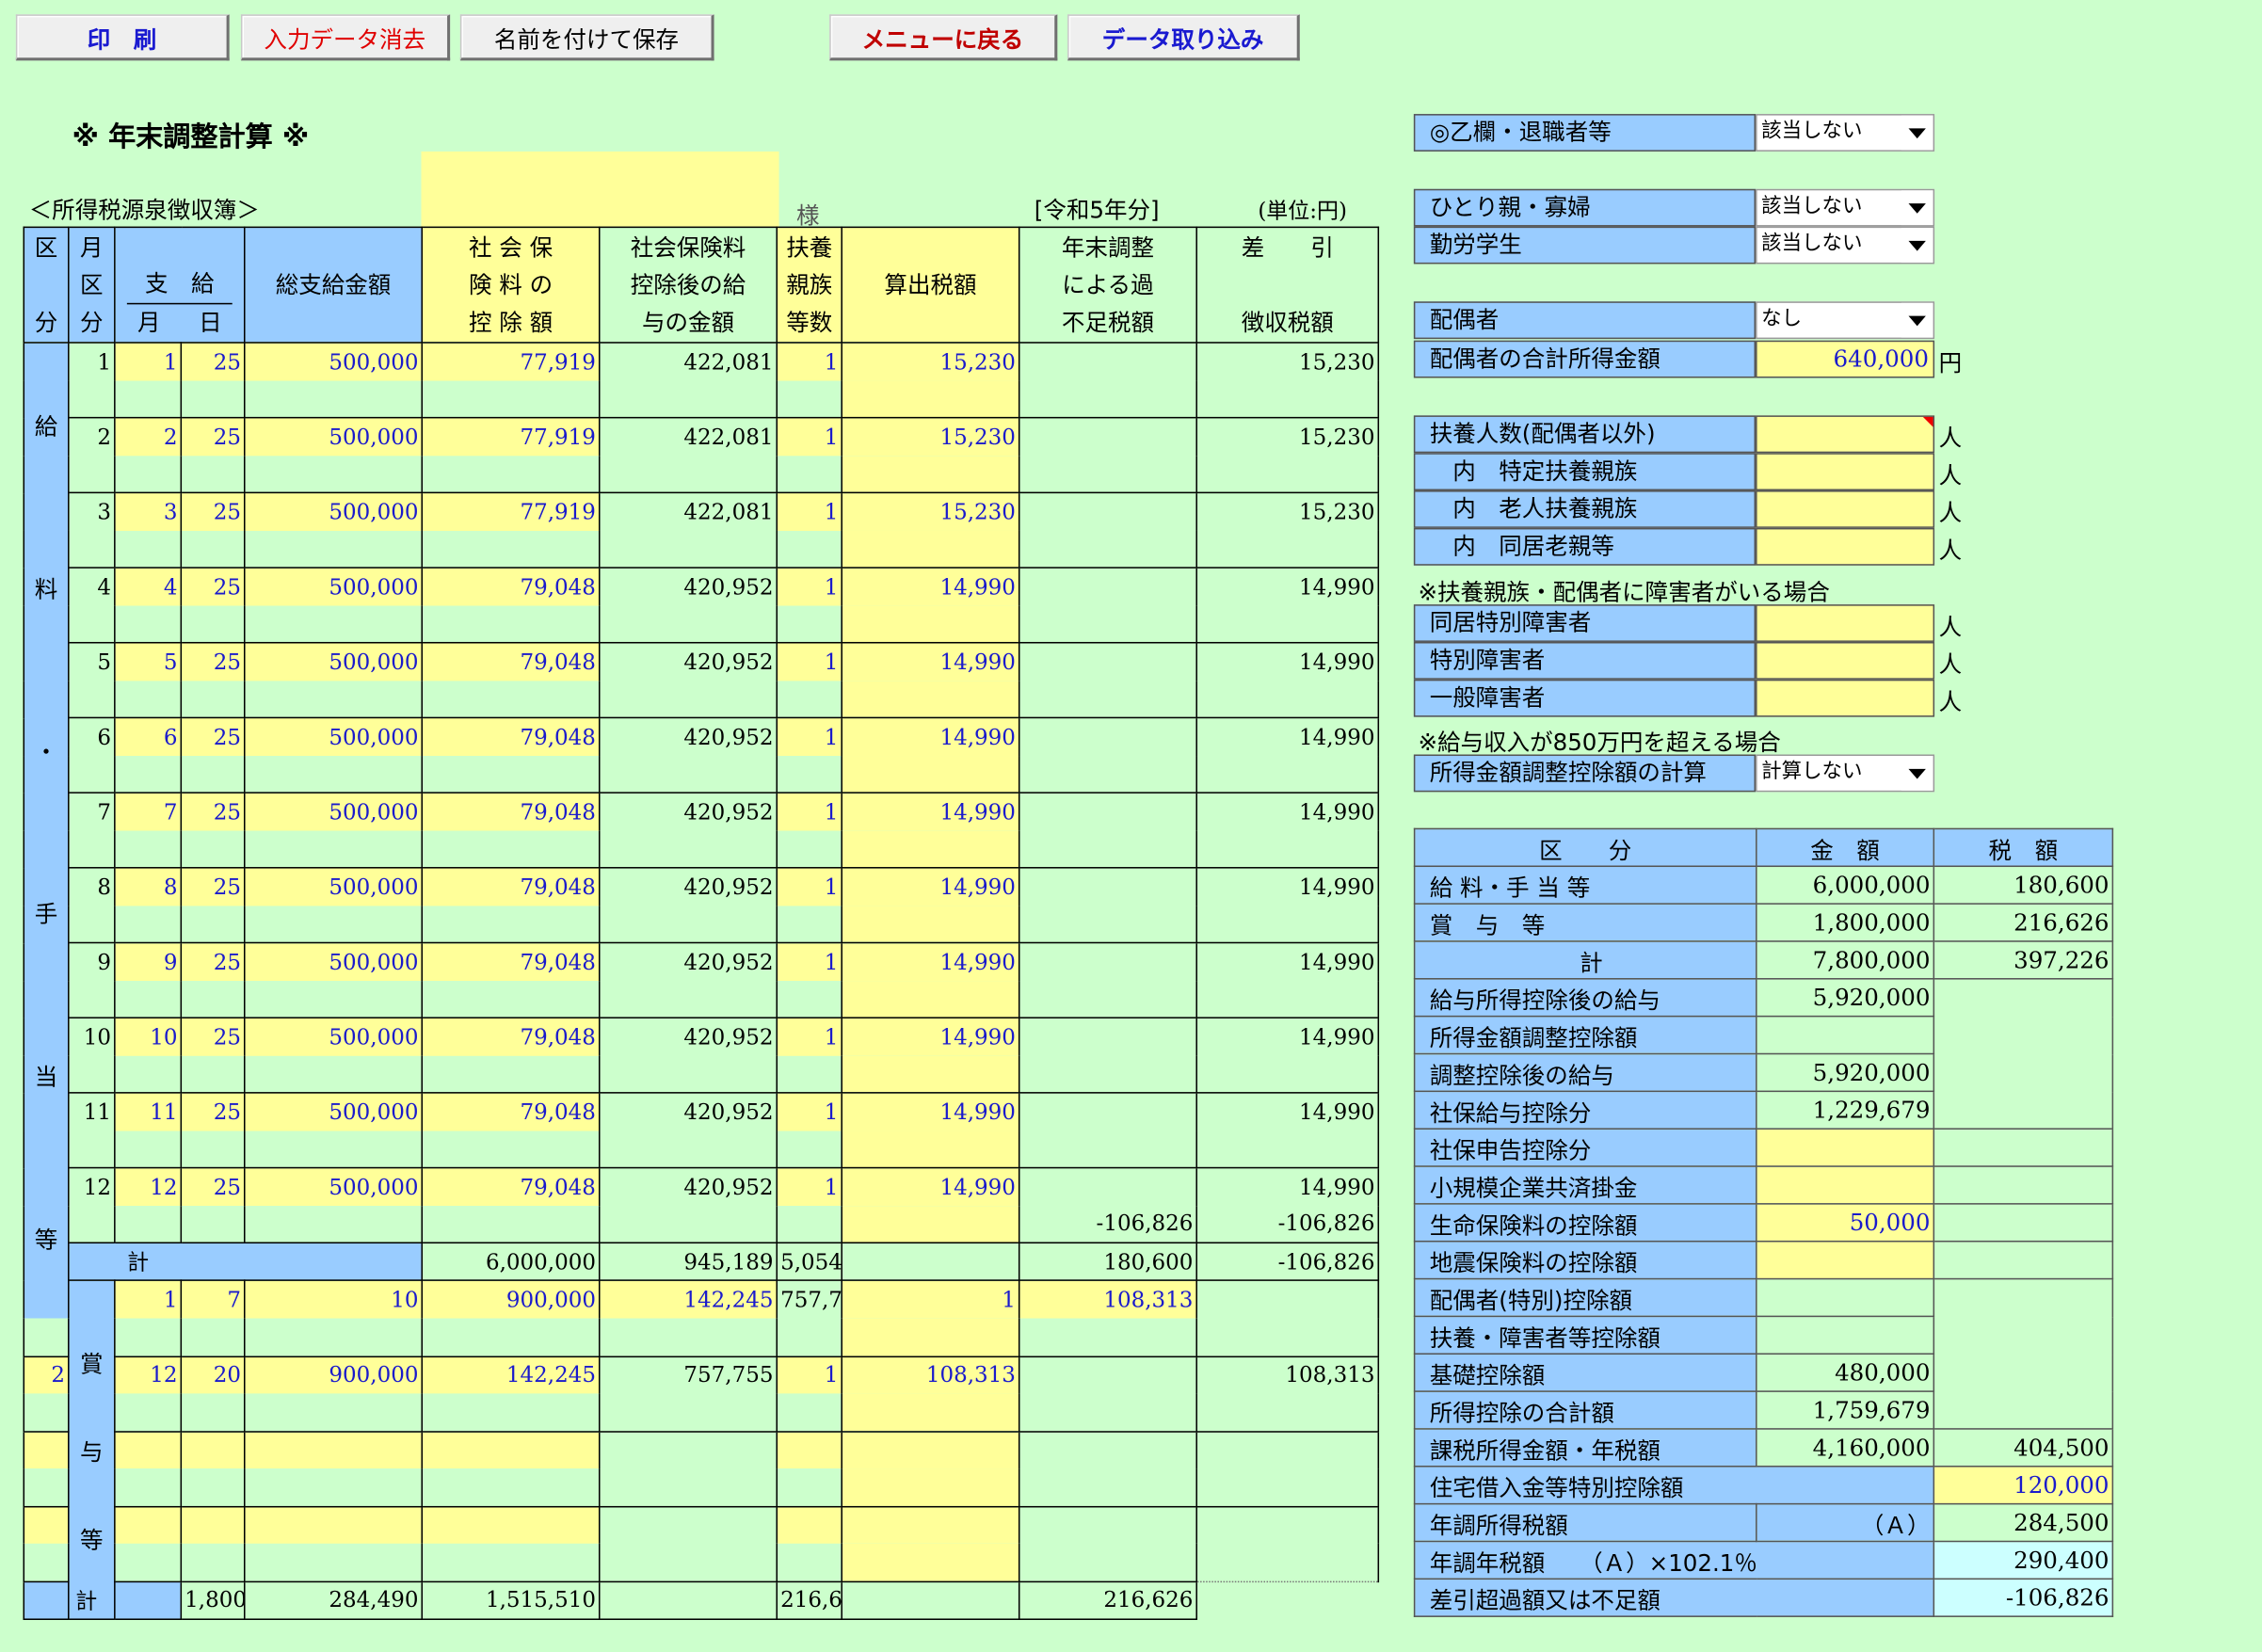  I want to click on bonus-no: 2, so click(46, 1374).